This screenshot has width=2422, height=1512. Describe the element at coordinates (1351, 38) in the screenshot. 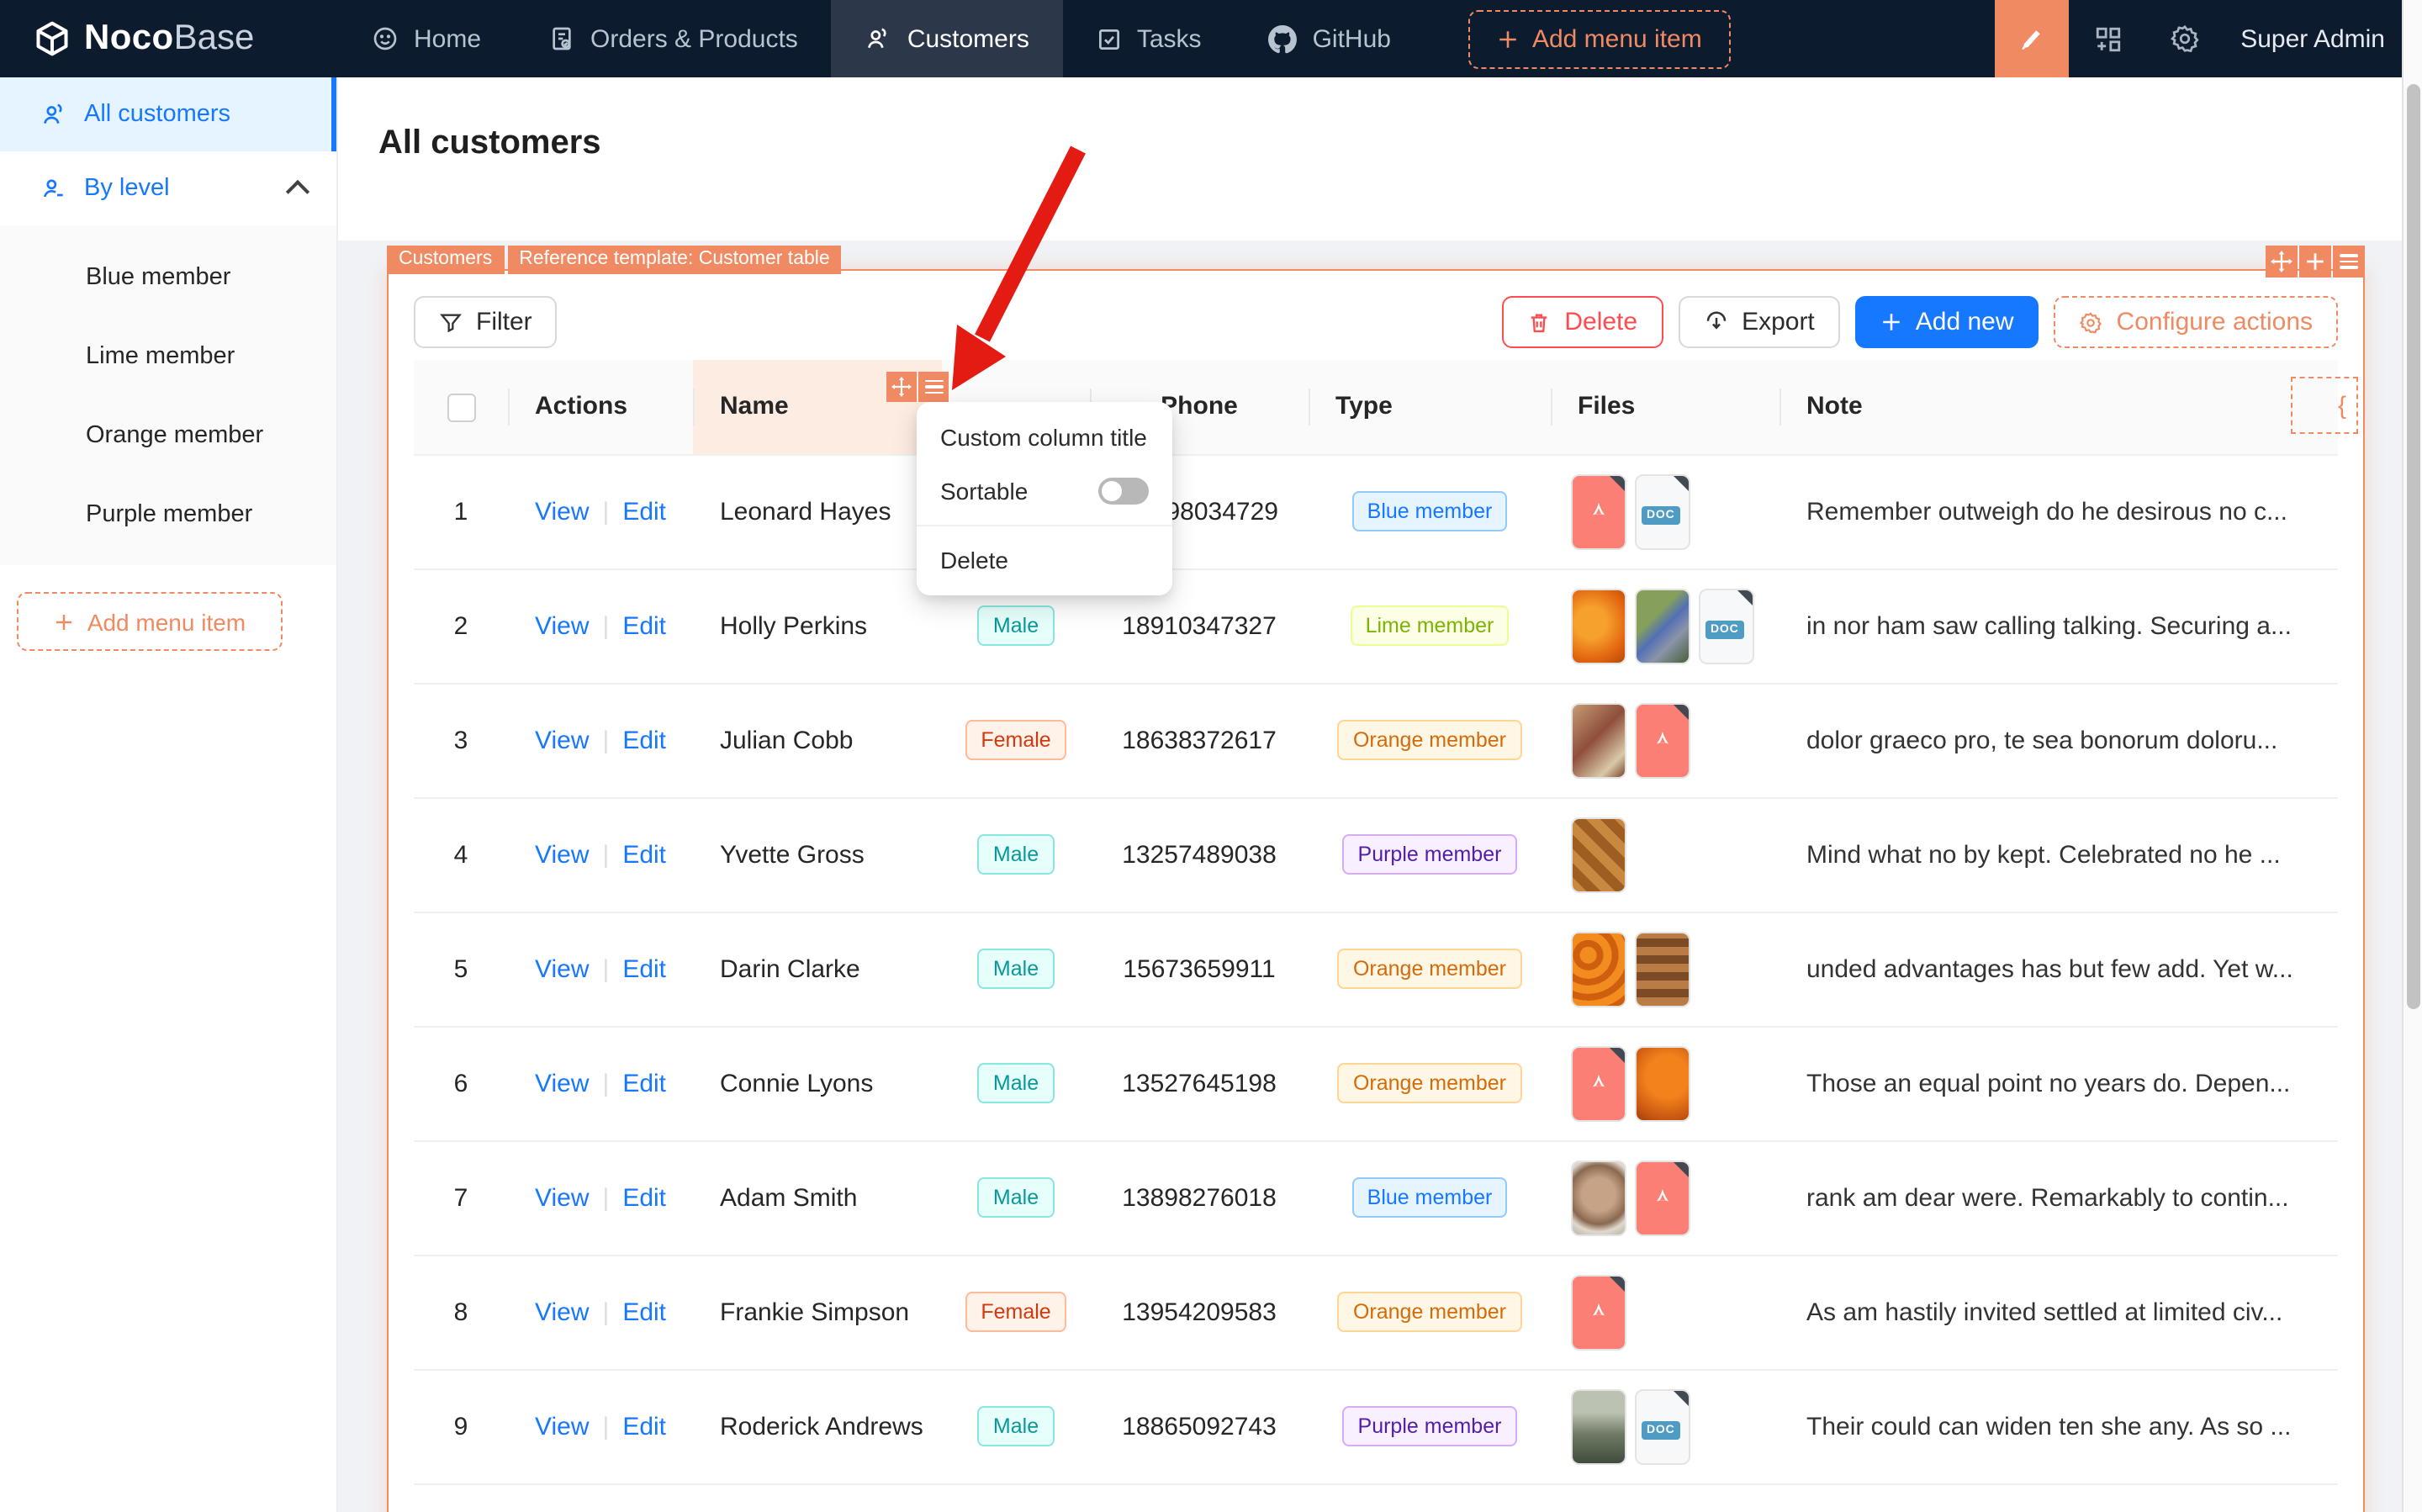

I see `nav-item-label: GitHub` at that location.